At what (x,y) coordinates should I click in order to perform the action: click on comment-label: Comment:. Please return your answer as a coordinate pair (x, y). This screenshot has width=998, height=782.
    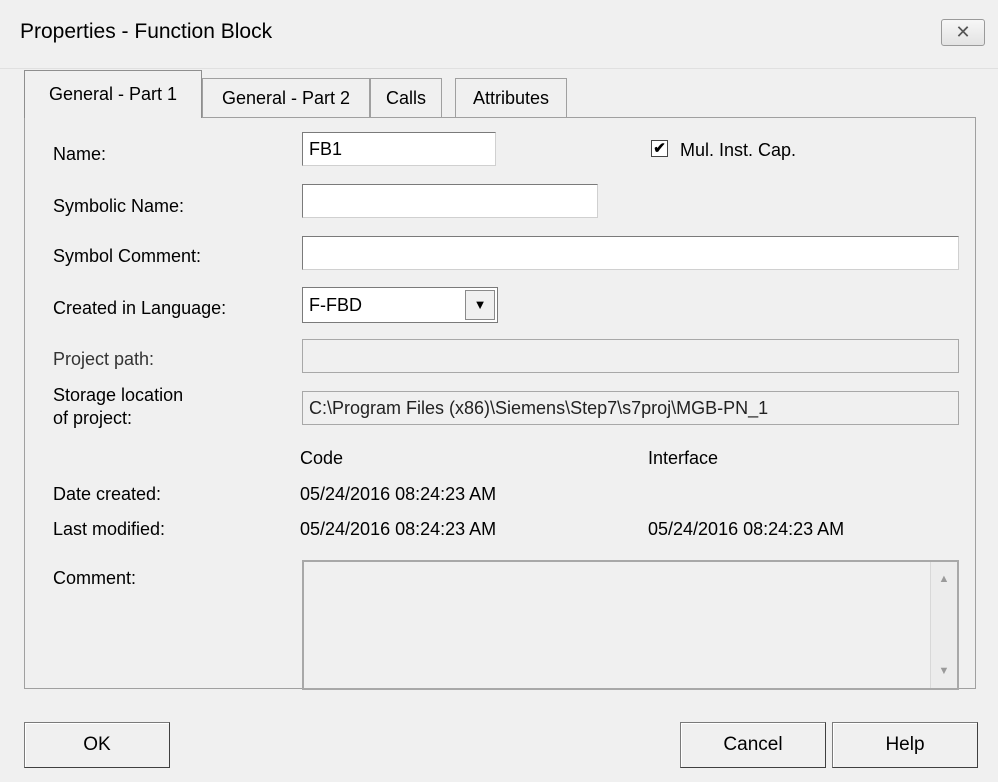
    Looking at the image, I should click on (95, 578).